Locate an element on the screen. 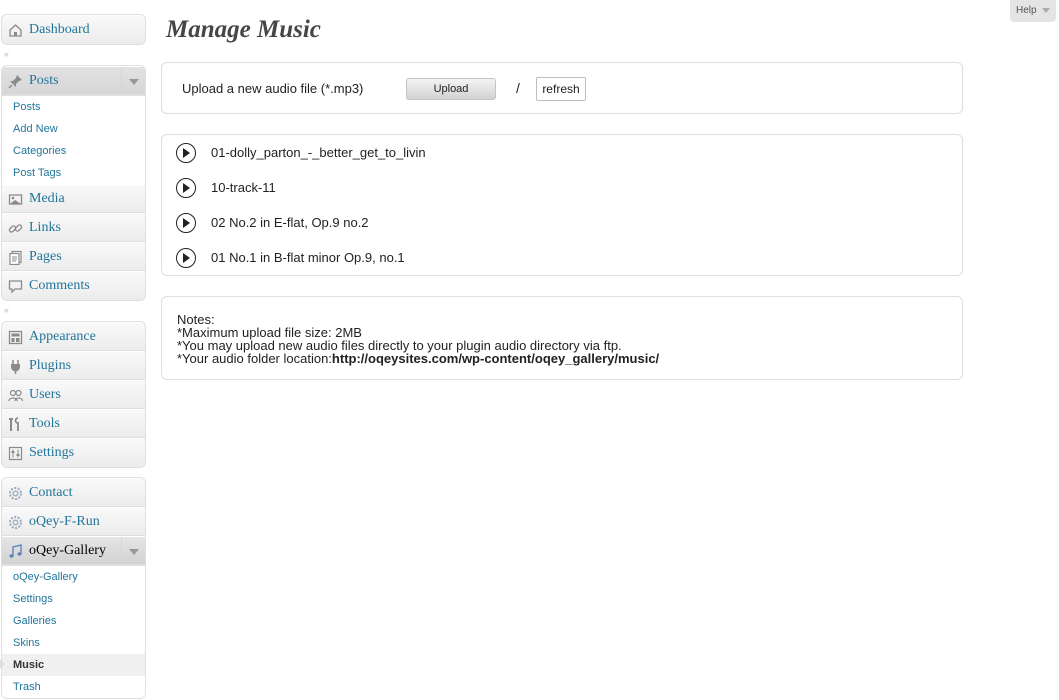 Image resolution: width=1059 pixels, height=700 pixels. submenu-posts: Posts Add New Categories Post Tags is located at coordinates (73, 139).